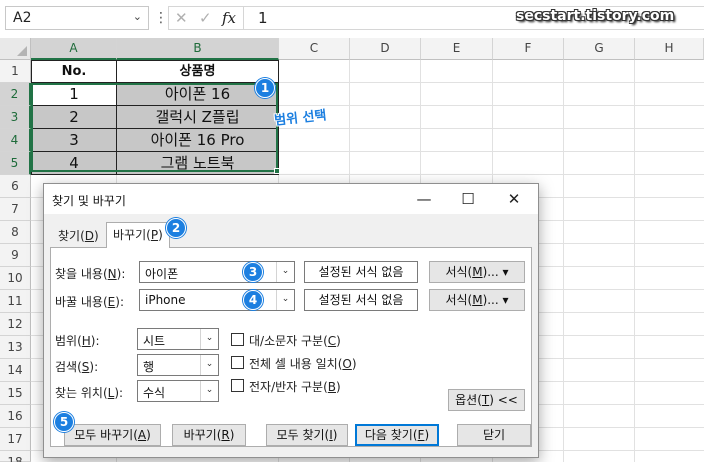  I want to click on match-byte-text: 전자/반자 구분(, so click(288, 387).